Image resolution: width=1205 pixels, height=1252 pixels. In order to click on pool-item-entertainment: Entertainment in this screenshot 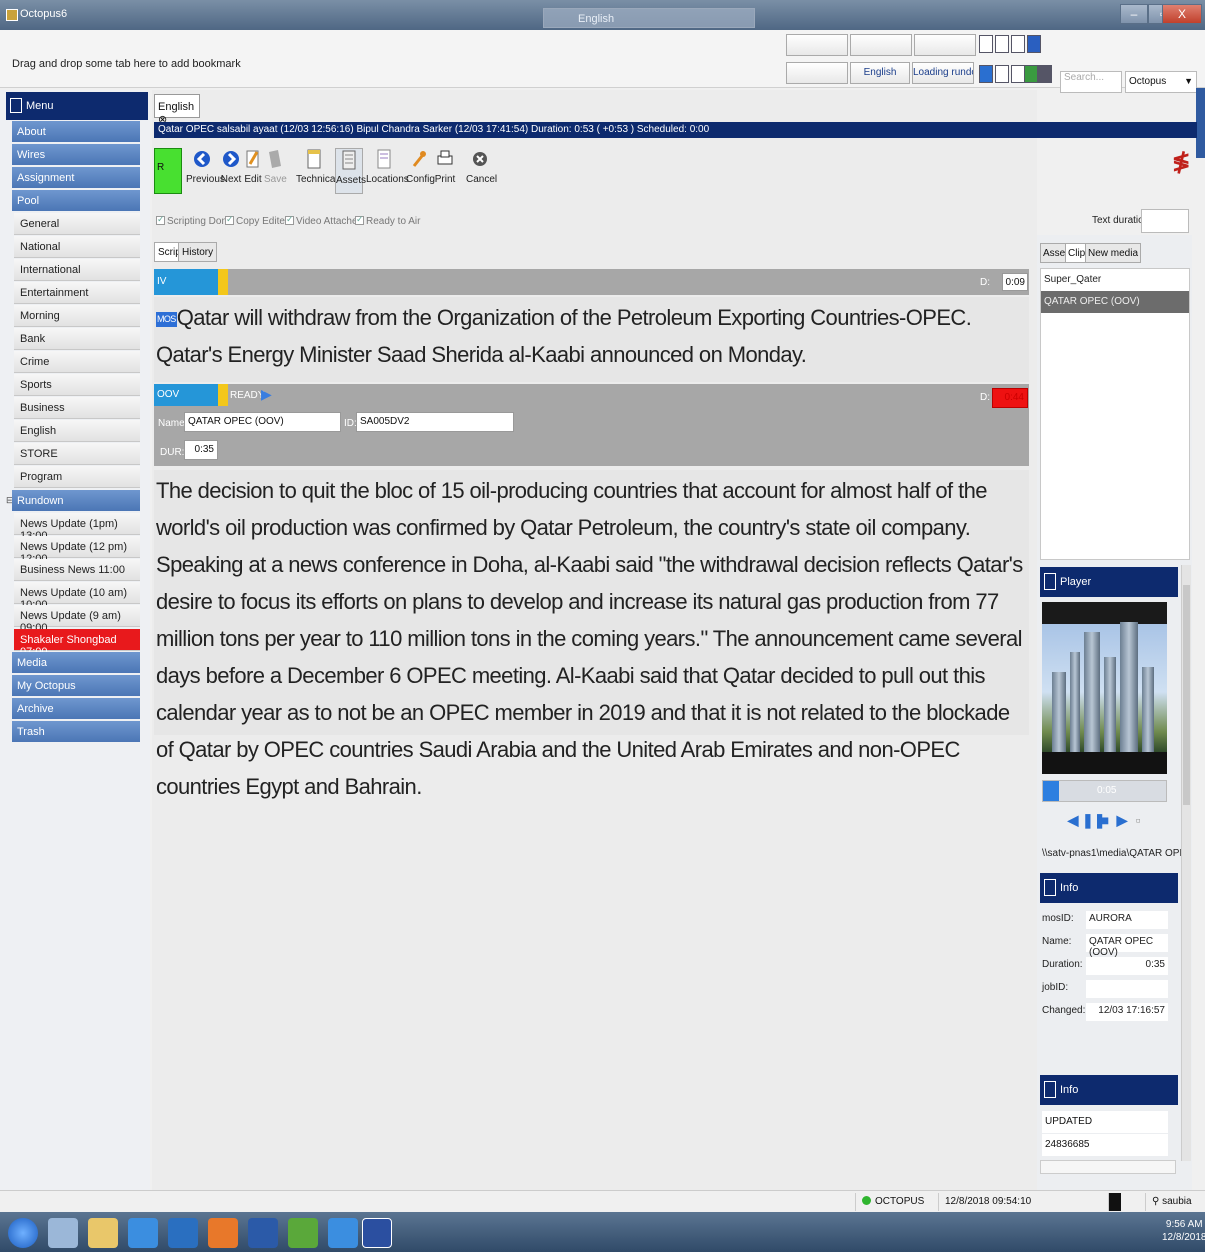, I will do `click(77, 293)`.